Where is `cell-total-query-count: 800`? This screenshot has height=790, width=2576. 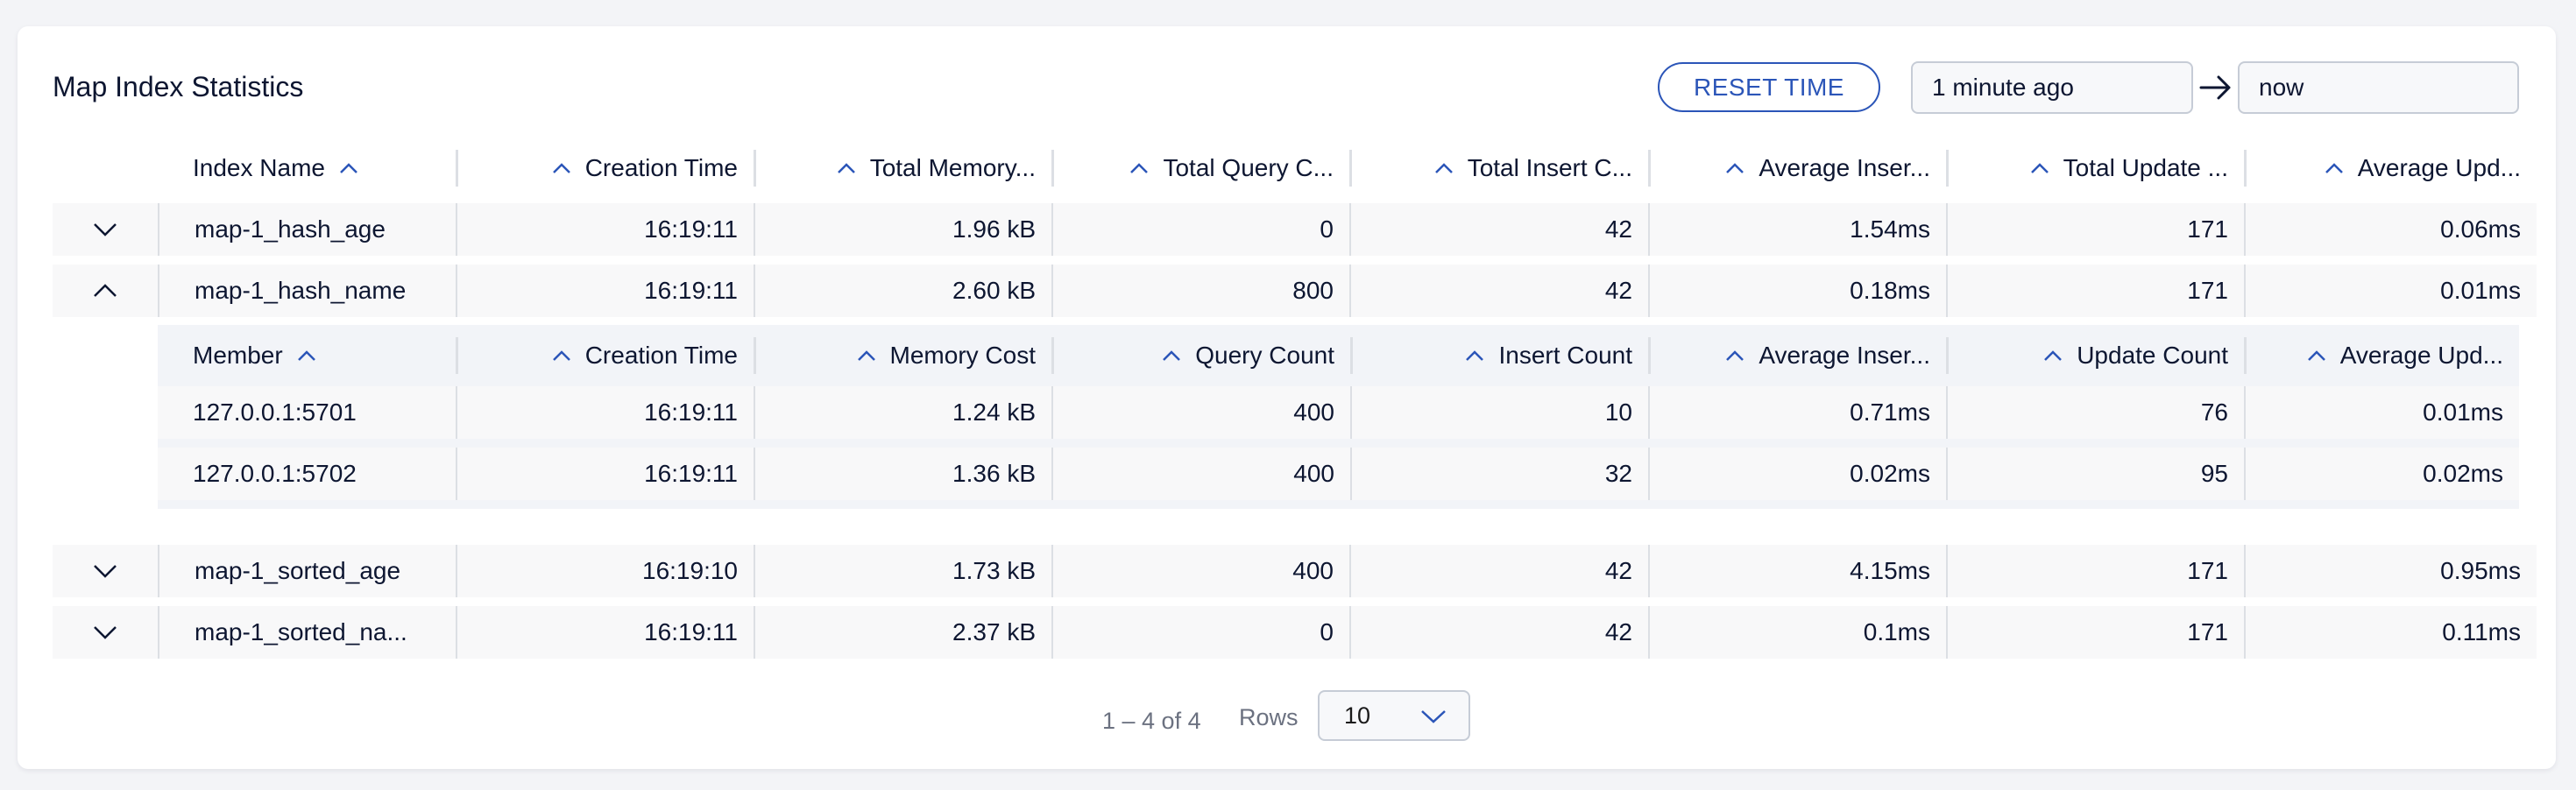
cell-total-query-count: 800 is located at coordinates (1200, 291).